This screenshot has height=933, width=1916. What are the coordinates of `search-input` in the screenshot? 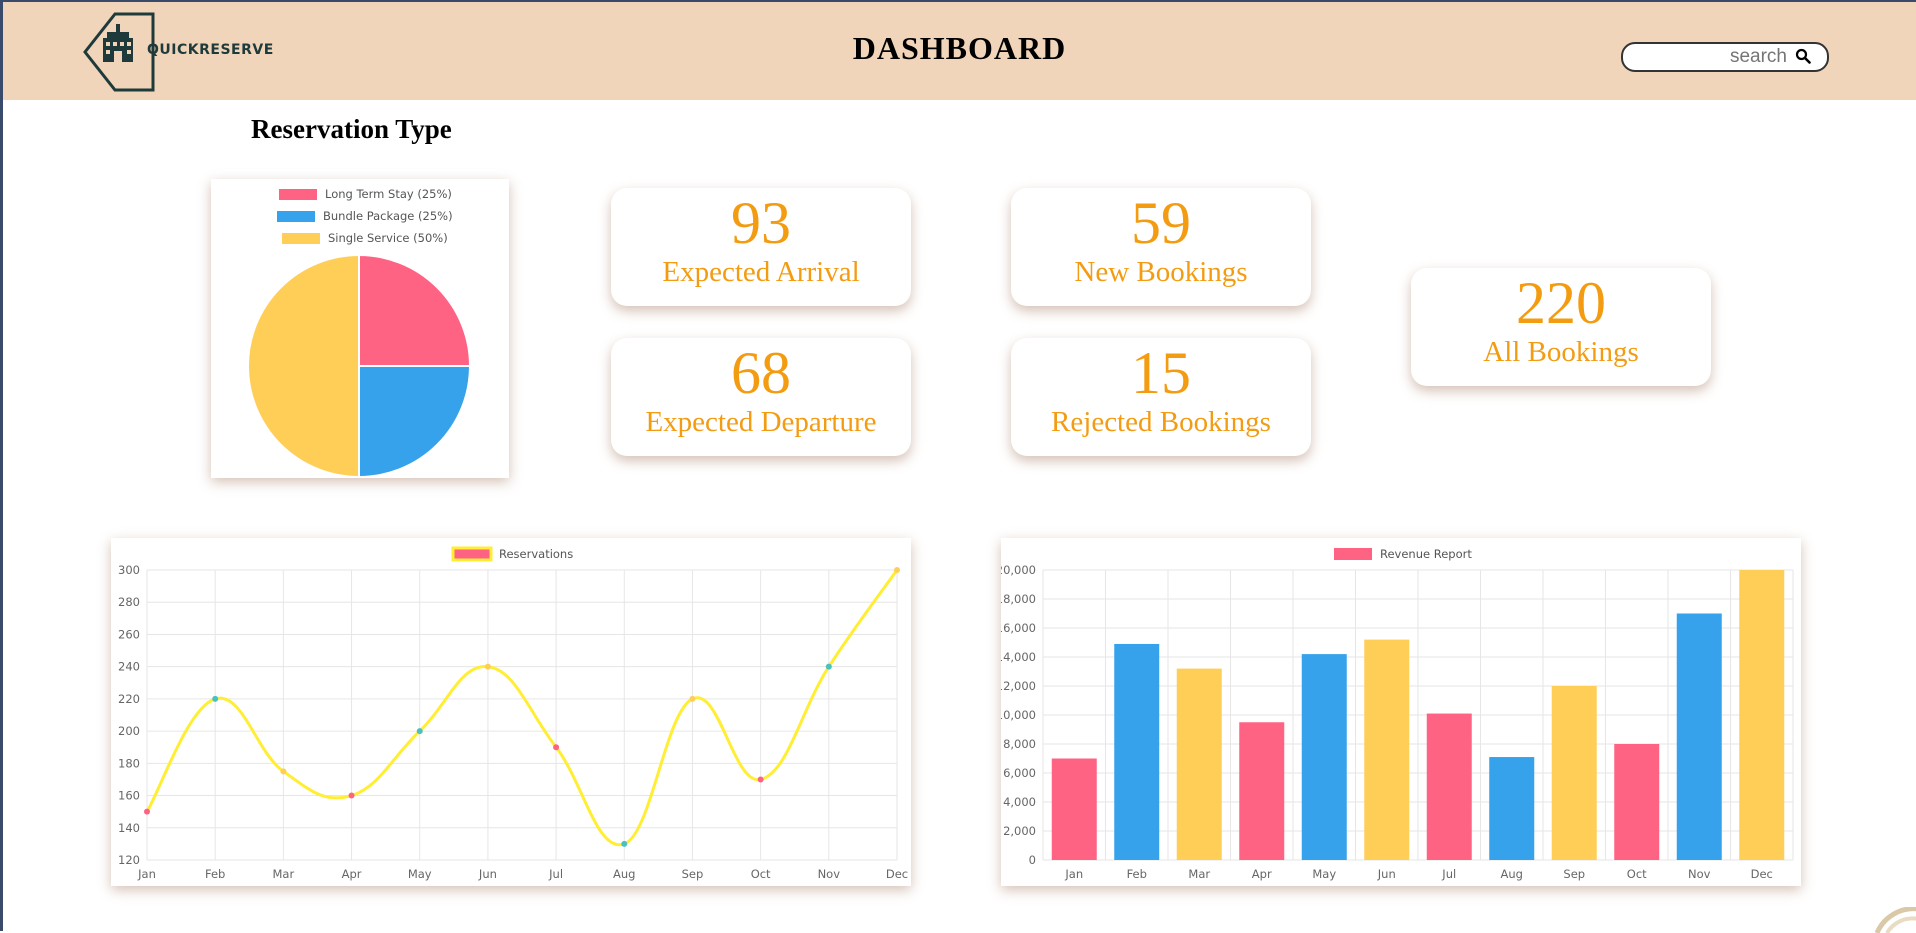 It's located at (1712, 57).